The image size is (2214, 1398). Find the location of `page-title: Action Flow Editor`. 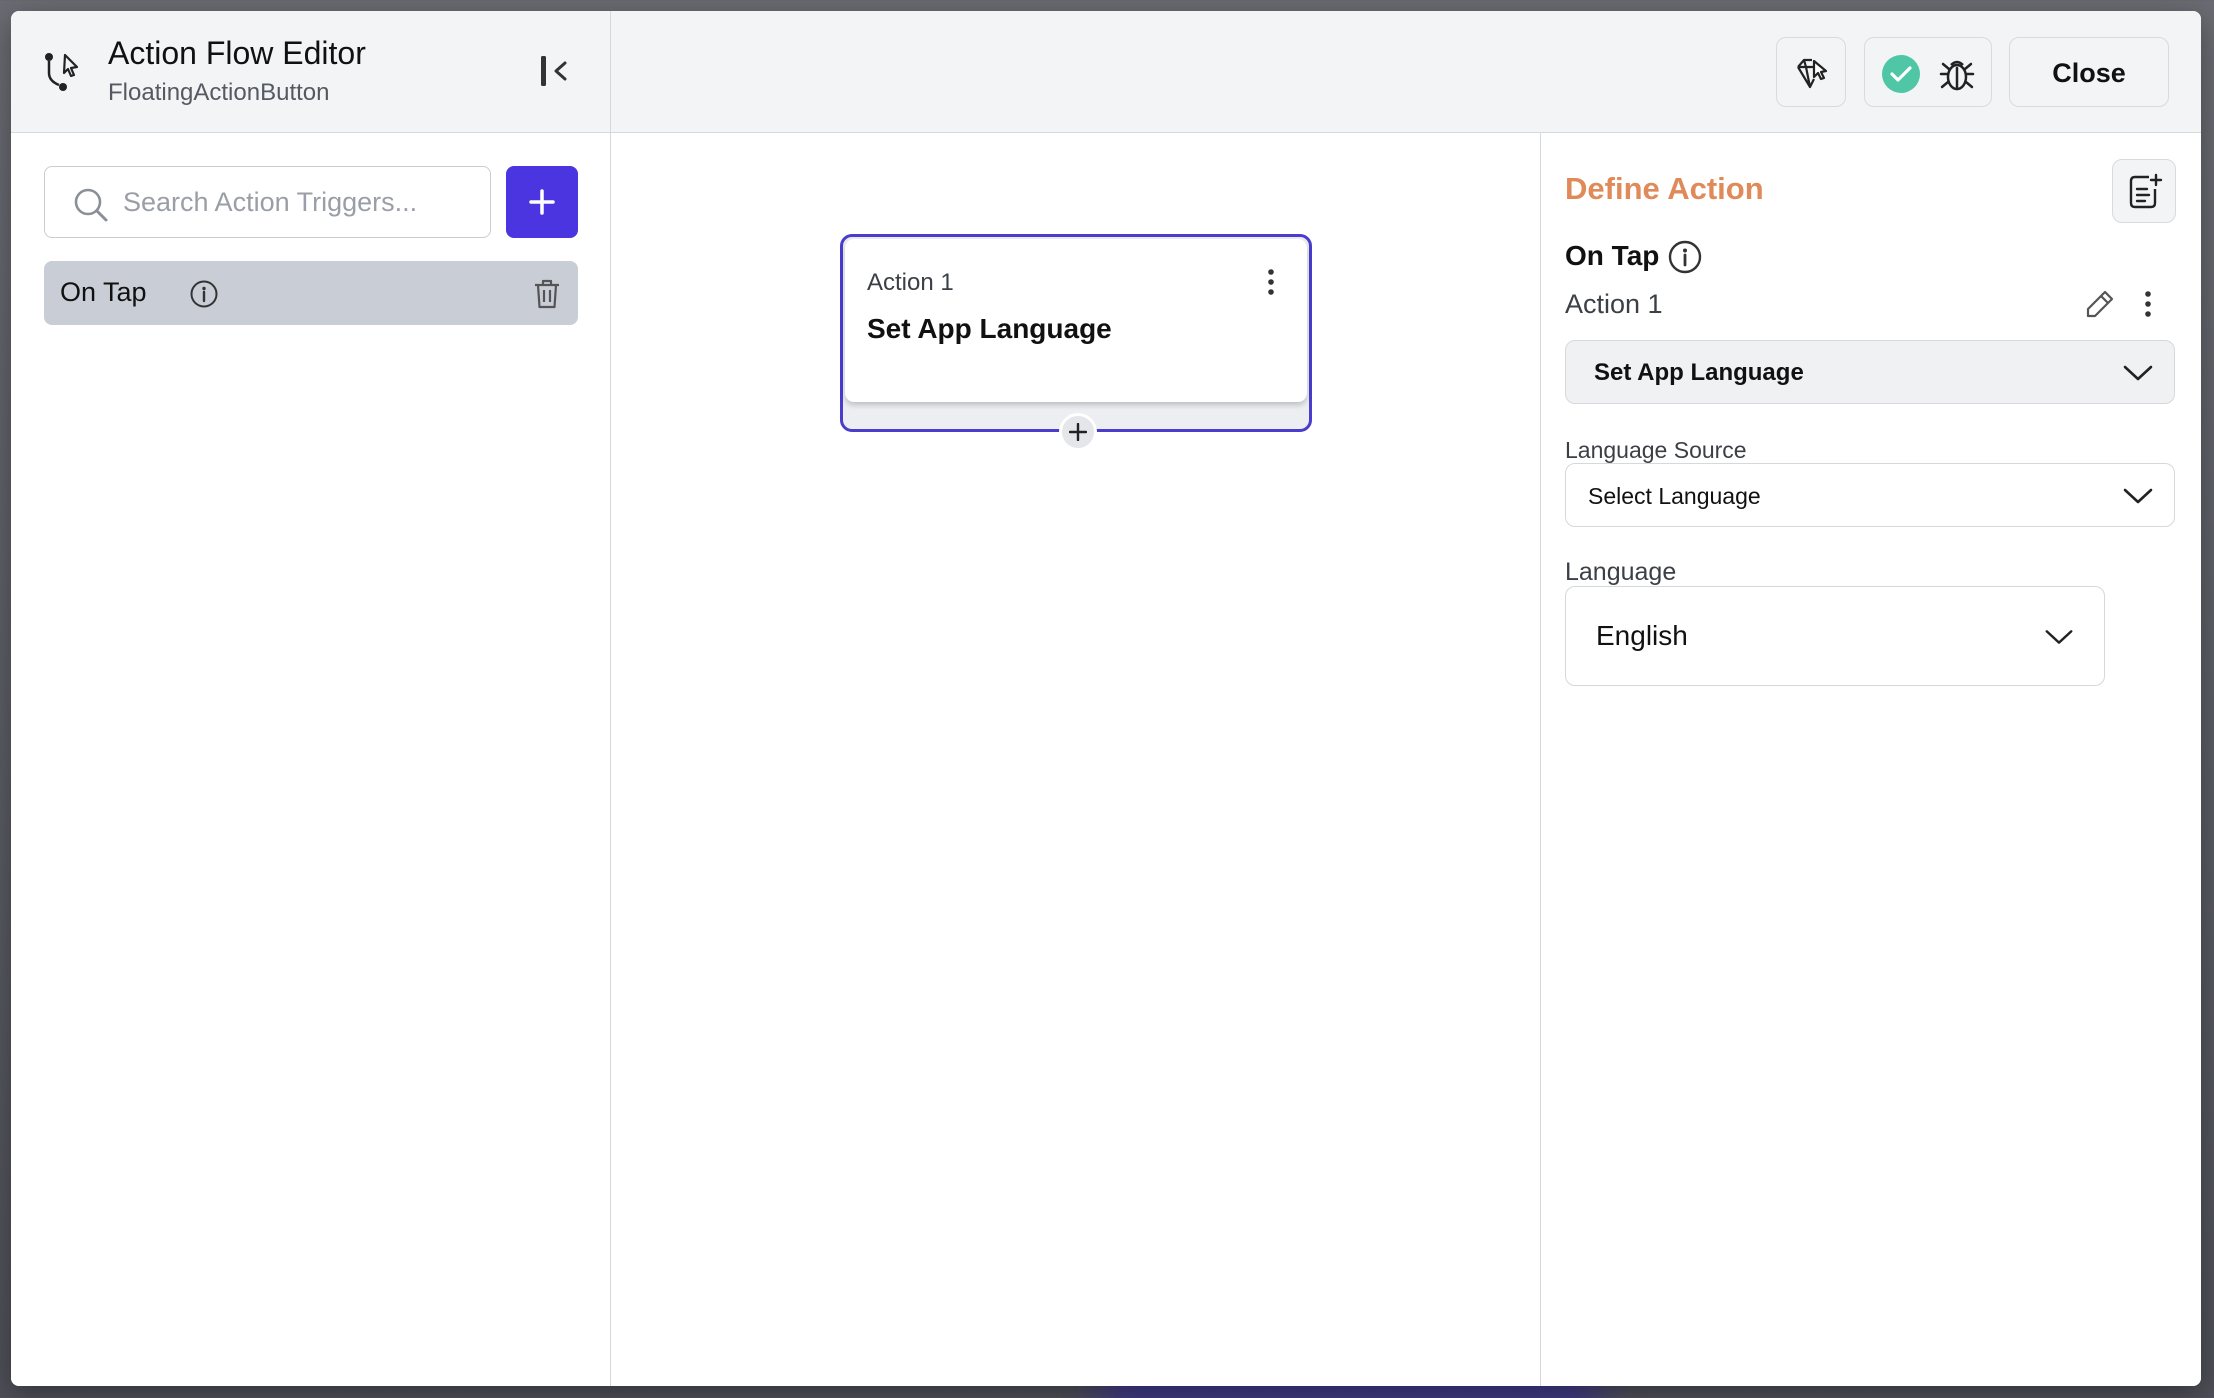

page-title: Action Flow Editor is located at coordinates (237, 53).